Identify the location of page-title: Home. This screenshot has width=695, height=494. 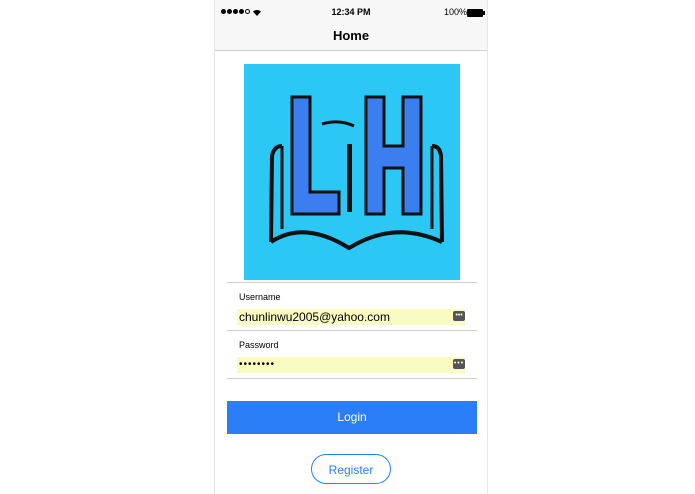
(351, 35).